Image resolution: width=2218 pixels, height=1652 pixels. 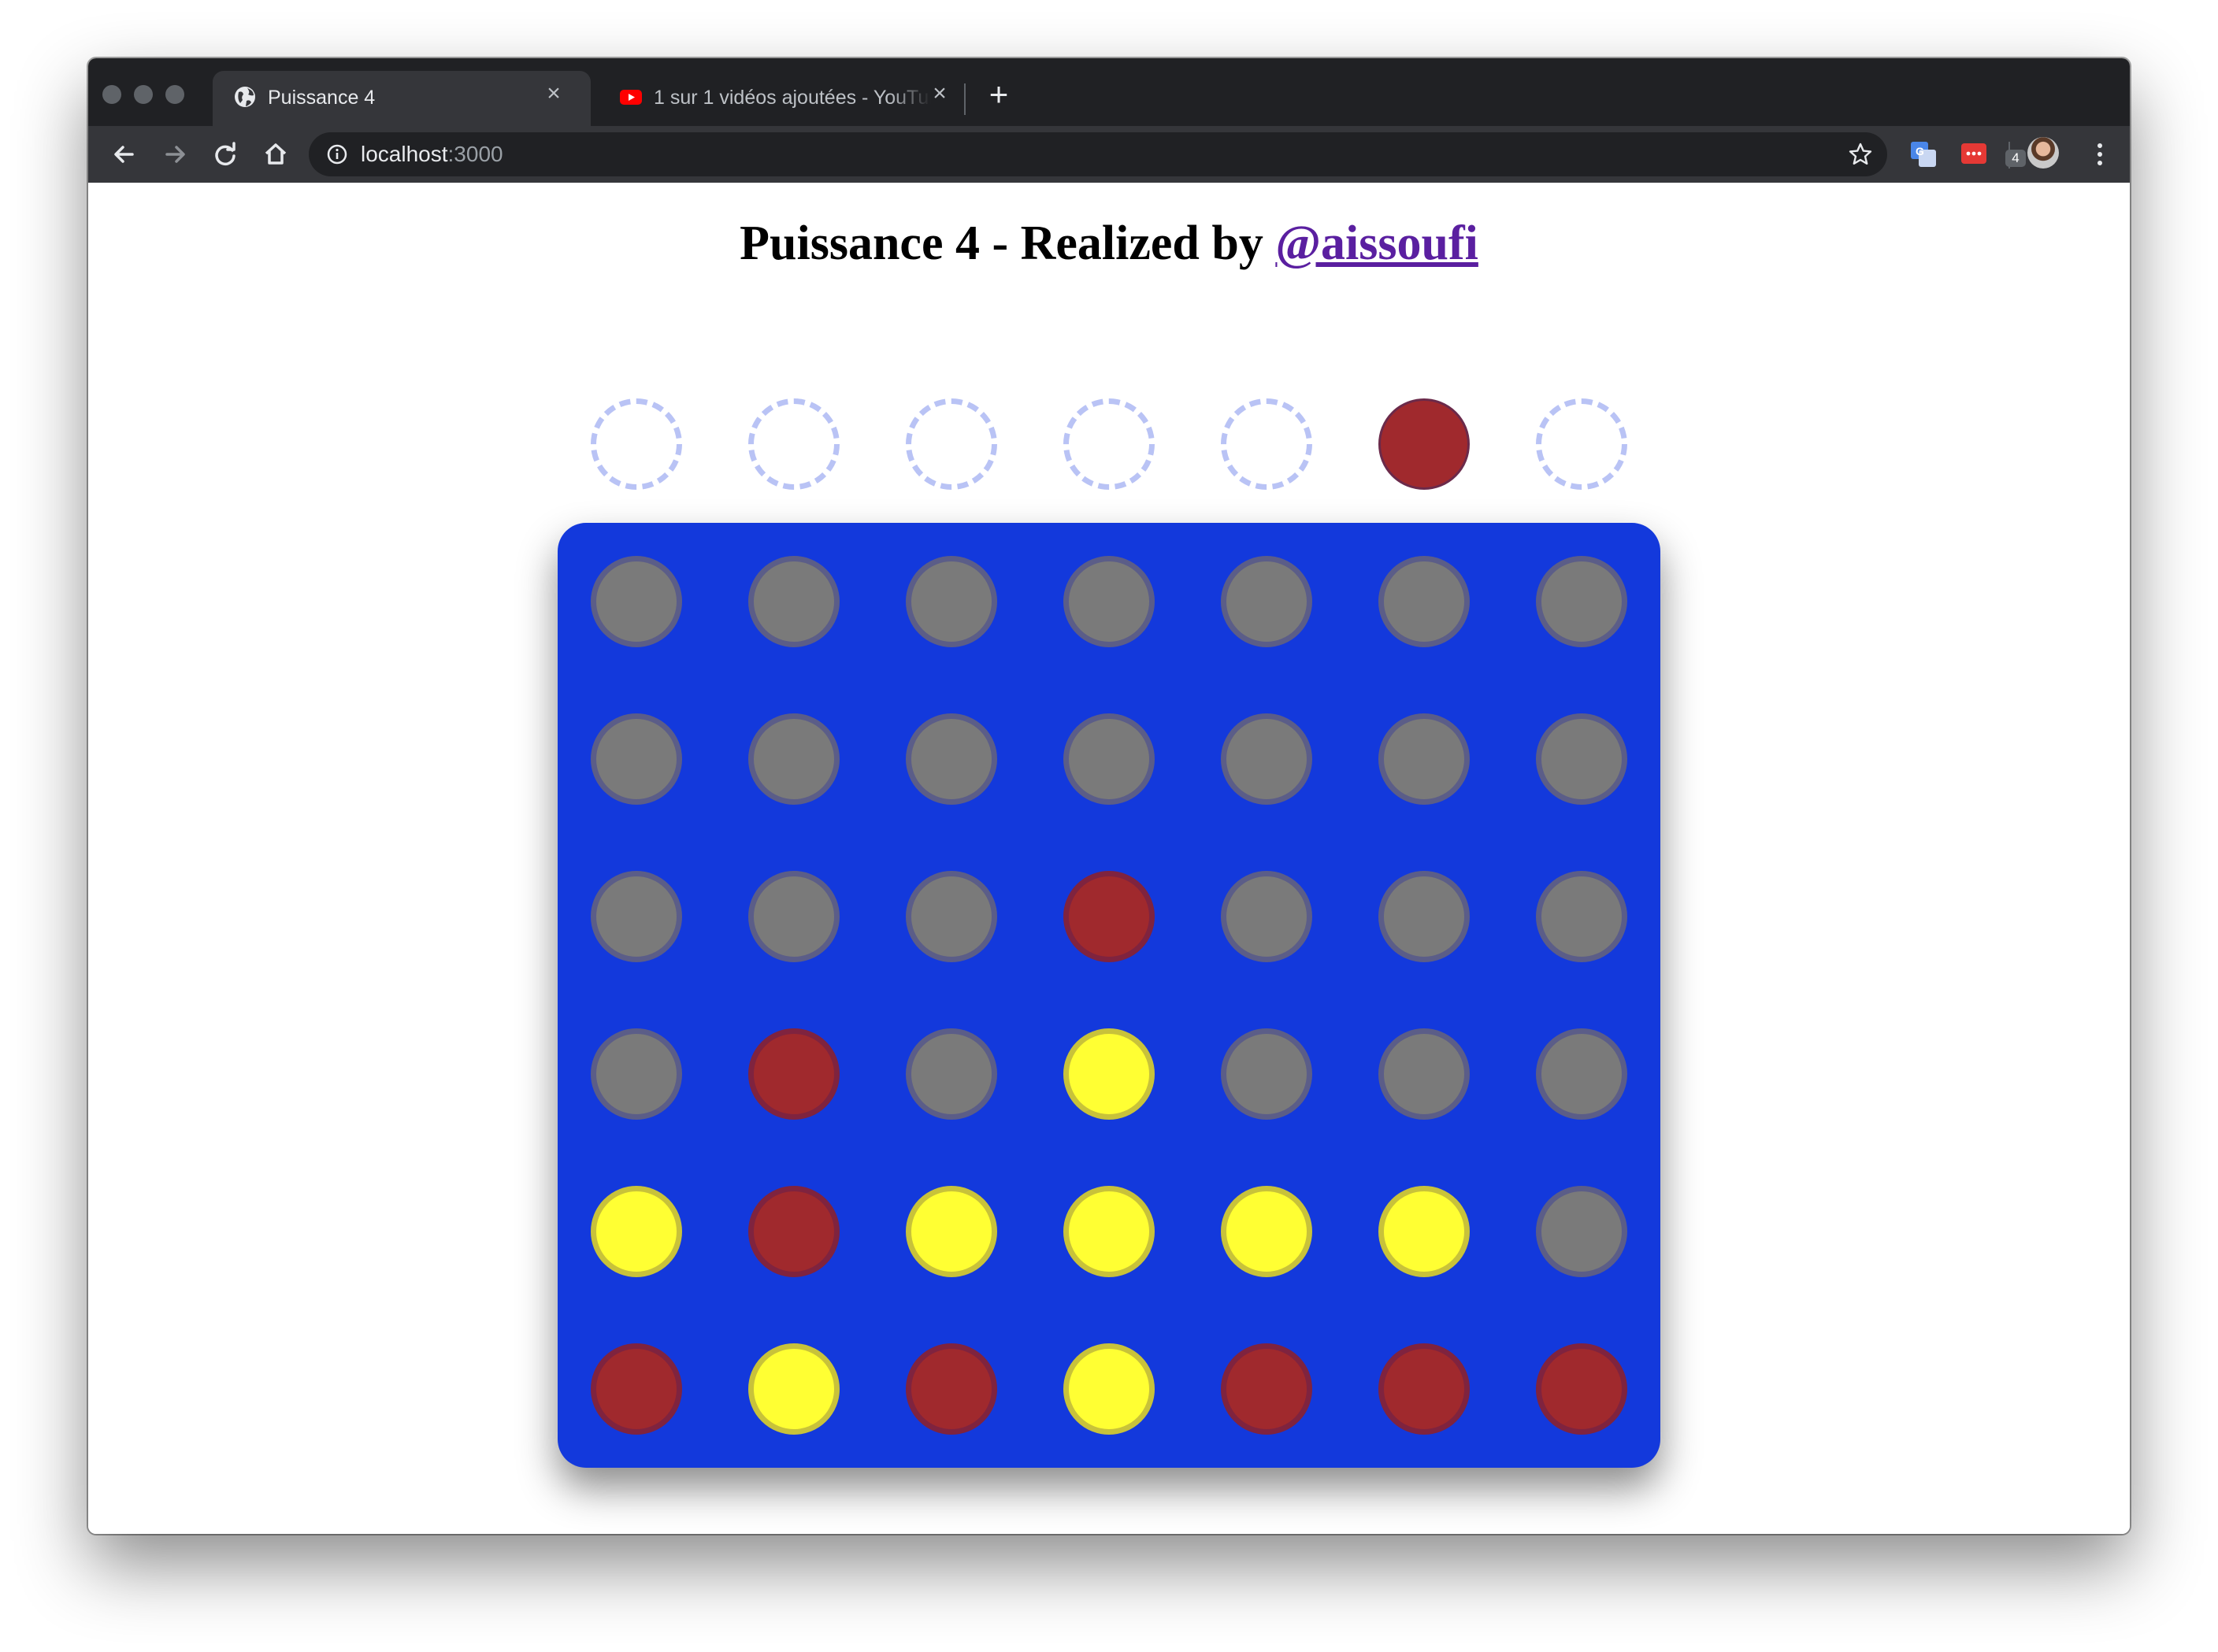 I want to click on forward-arrow-icon, so click(x=175, y=154).